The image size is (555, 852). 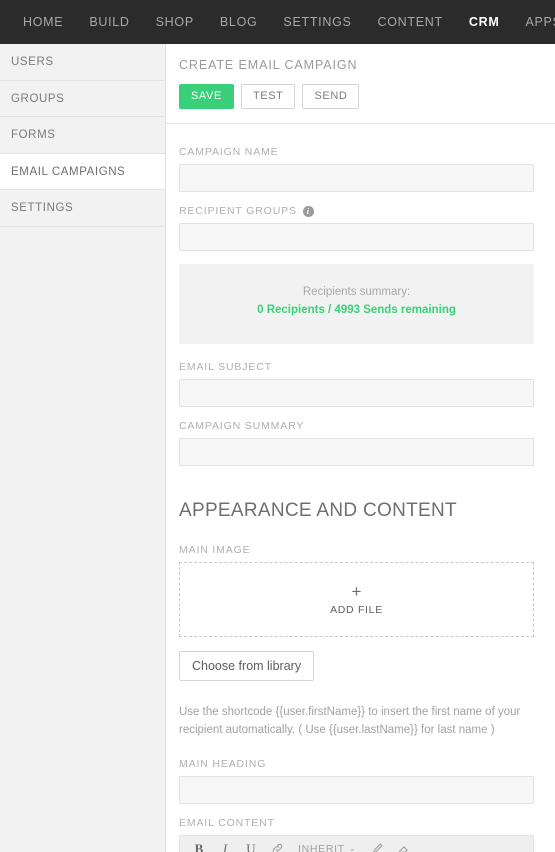 What do you see at coordinates (533, 22) in the screenshot?
I see `nav-item-apps: APPS` at bounding box center [533, 22].